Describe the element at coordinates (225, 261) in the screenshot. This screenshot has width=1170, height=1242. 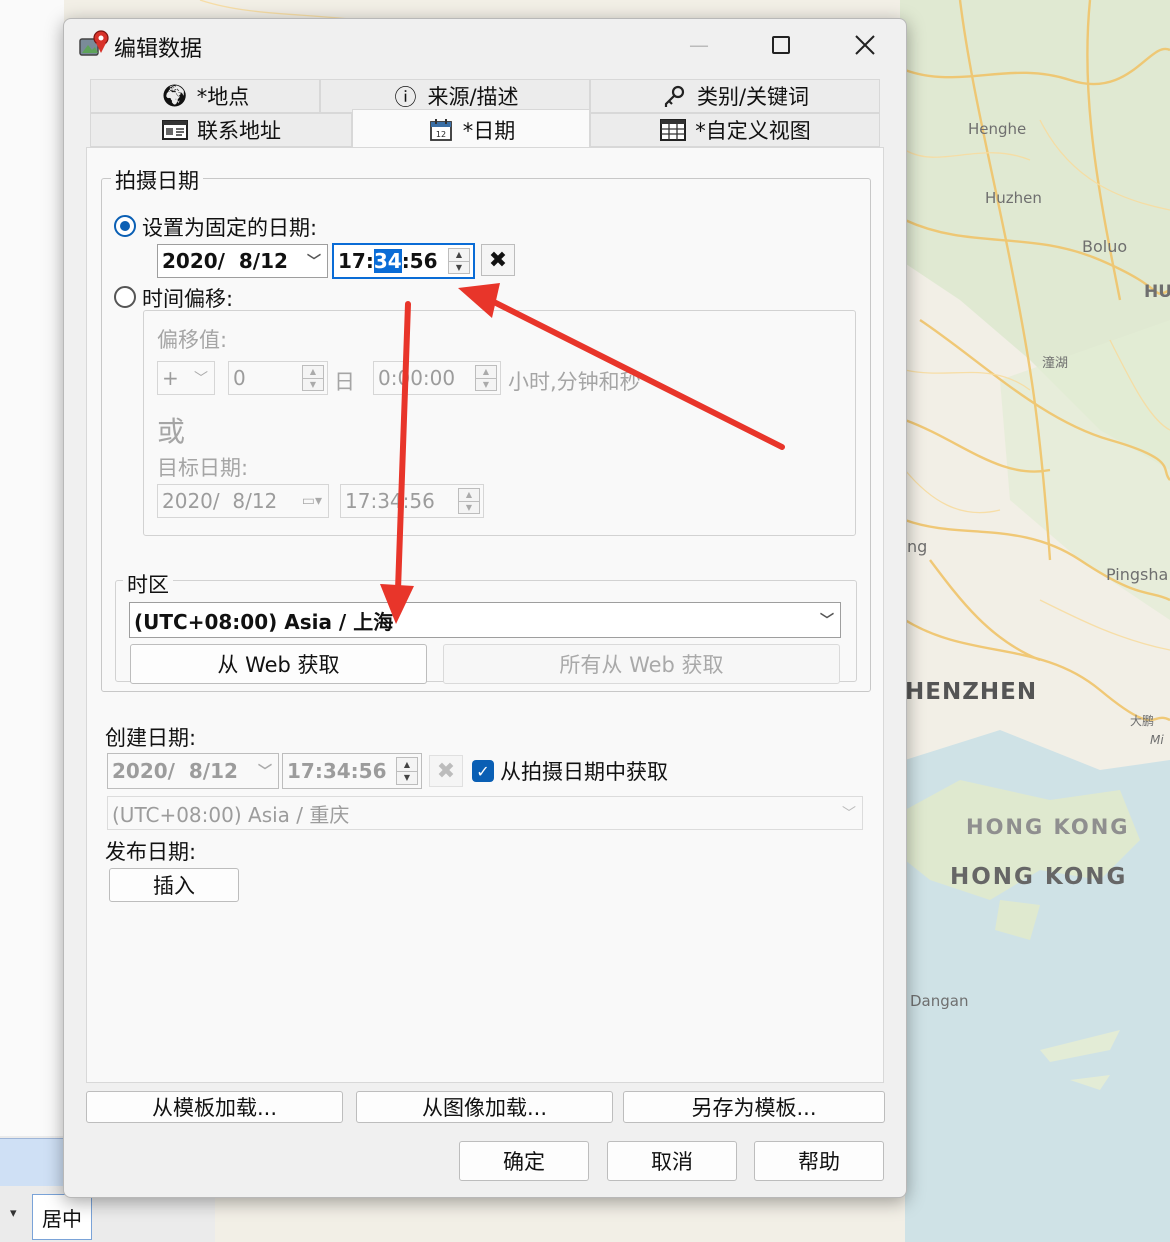
I see `shoot-date-value: 2020/ 8/12` at that location.